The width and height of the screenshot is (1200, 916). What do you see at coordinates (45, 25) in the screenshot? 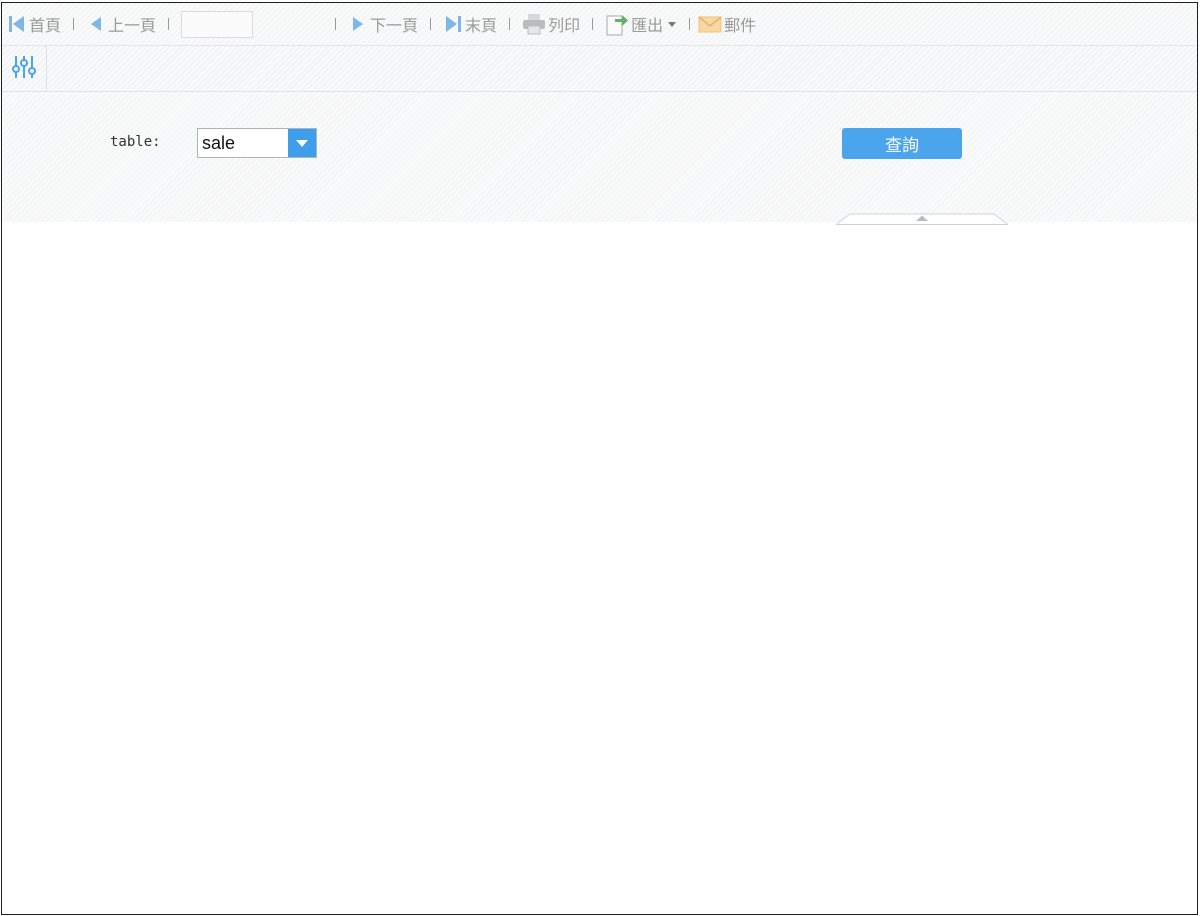
I see `first-page-label: 首頁` at bounding box center [45, 25].